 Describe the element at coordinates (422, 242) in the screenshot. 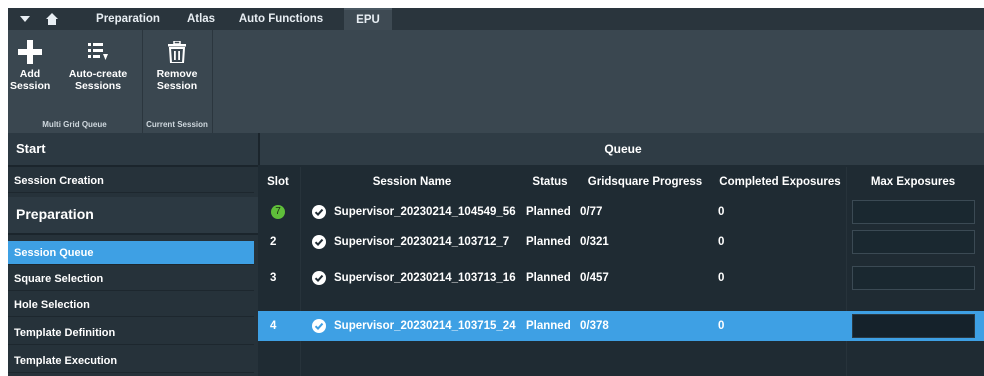

I see `session-name: Supervisor_20230214_103712_7` at that location.